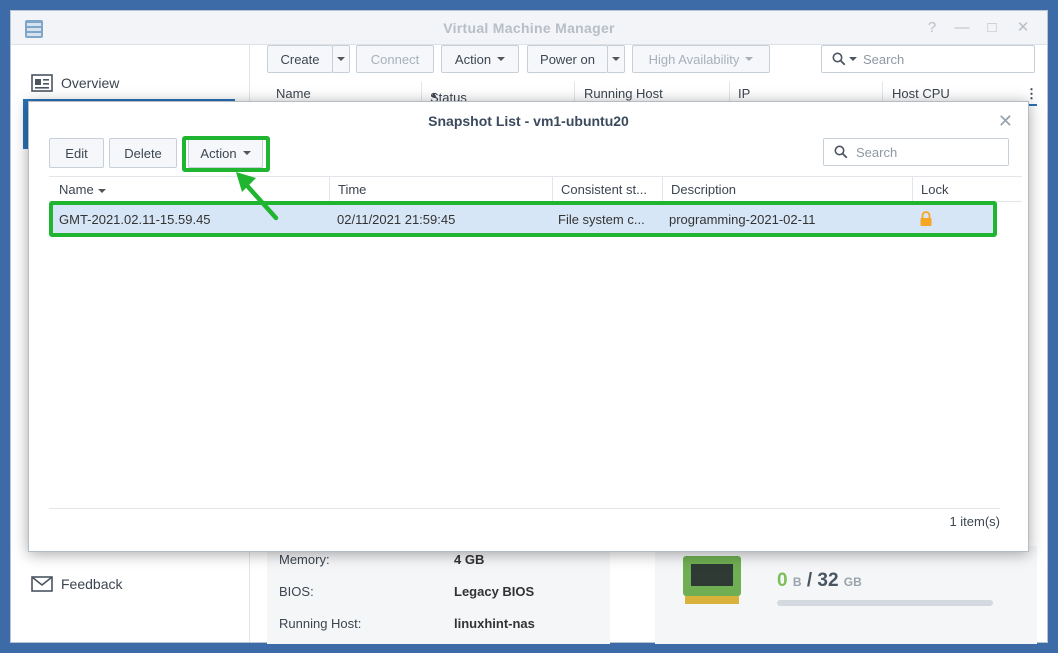 The height and width of the screenshot is (653, 1058). I want to click on window-title: Virtual Machine Manager, so click(529, 28).